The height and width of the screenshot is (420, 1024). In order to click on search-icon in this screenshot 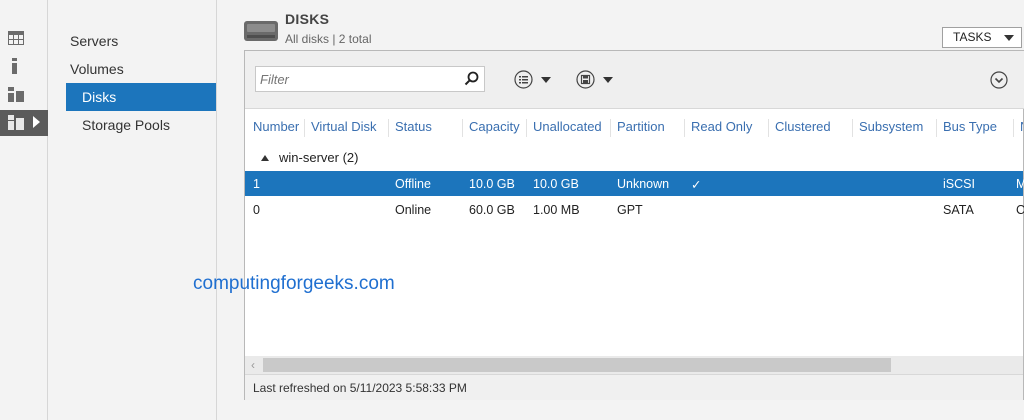, I will do `click(471, 78)`.